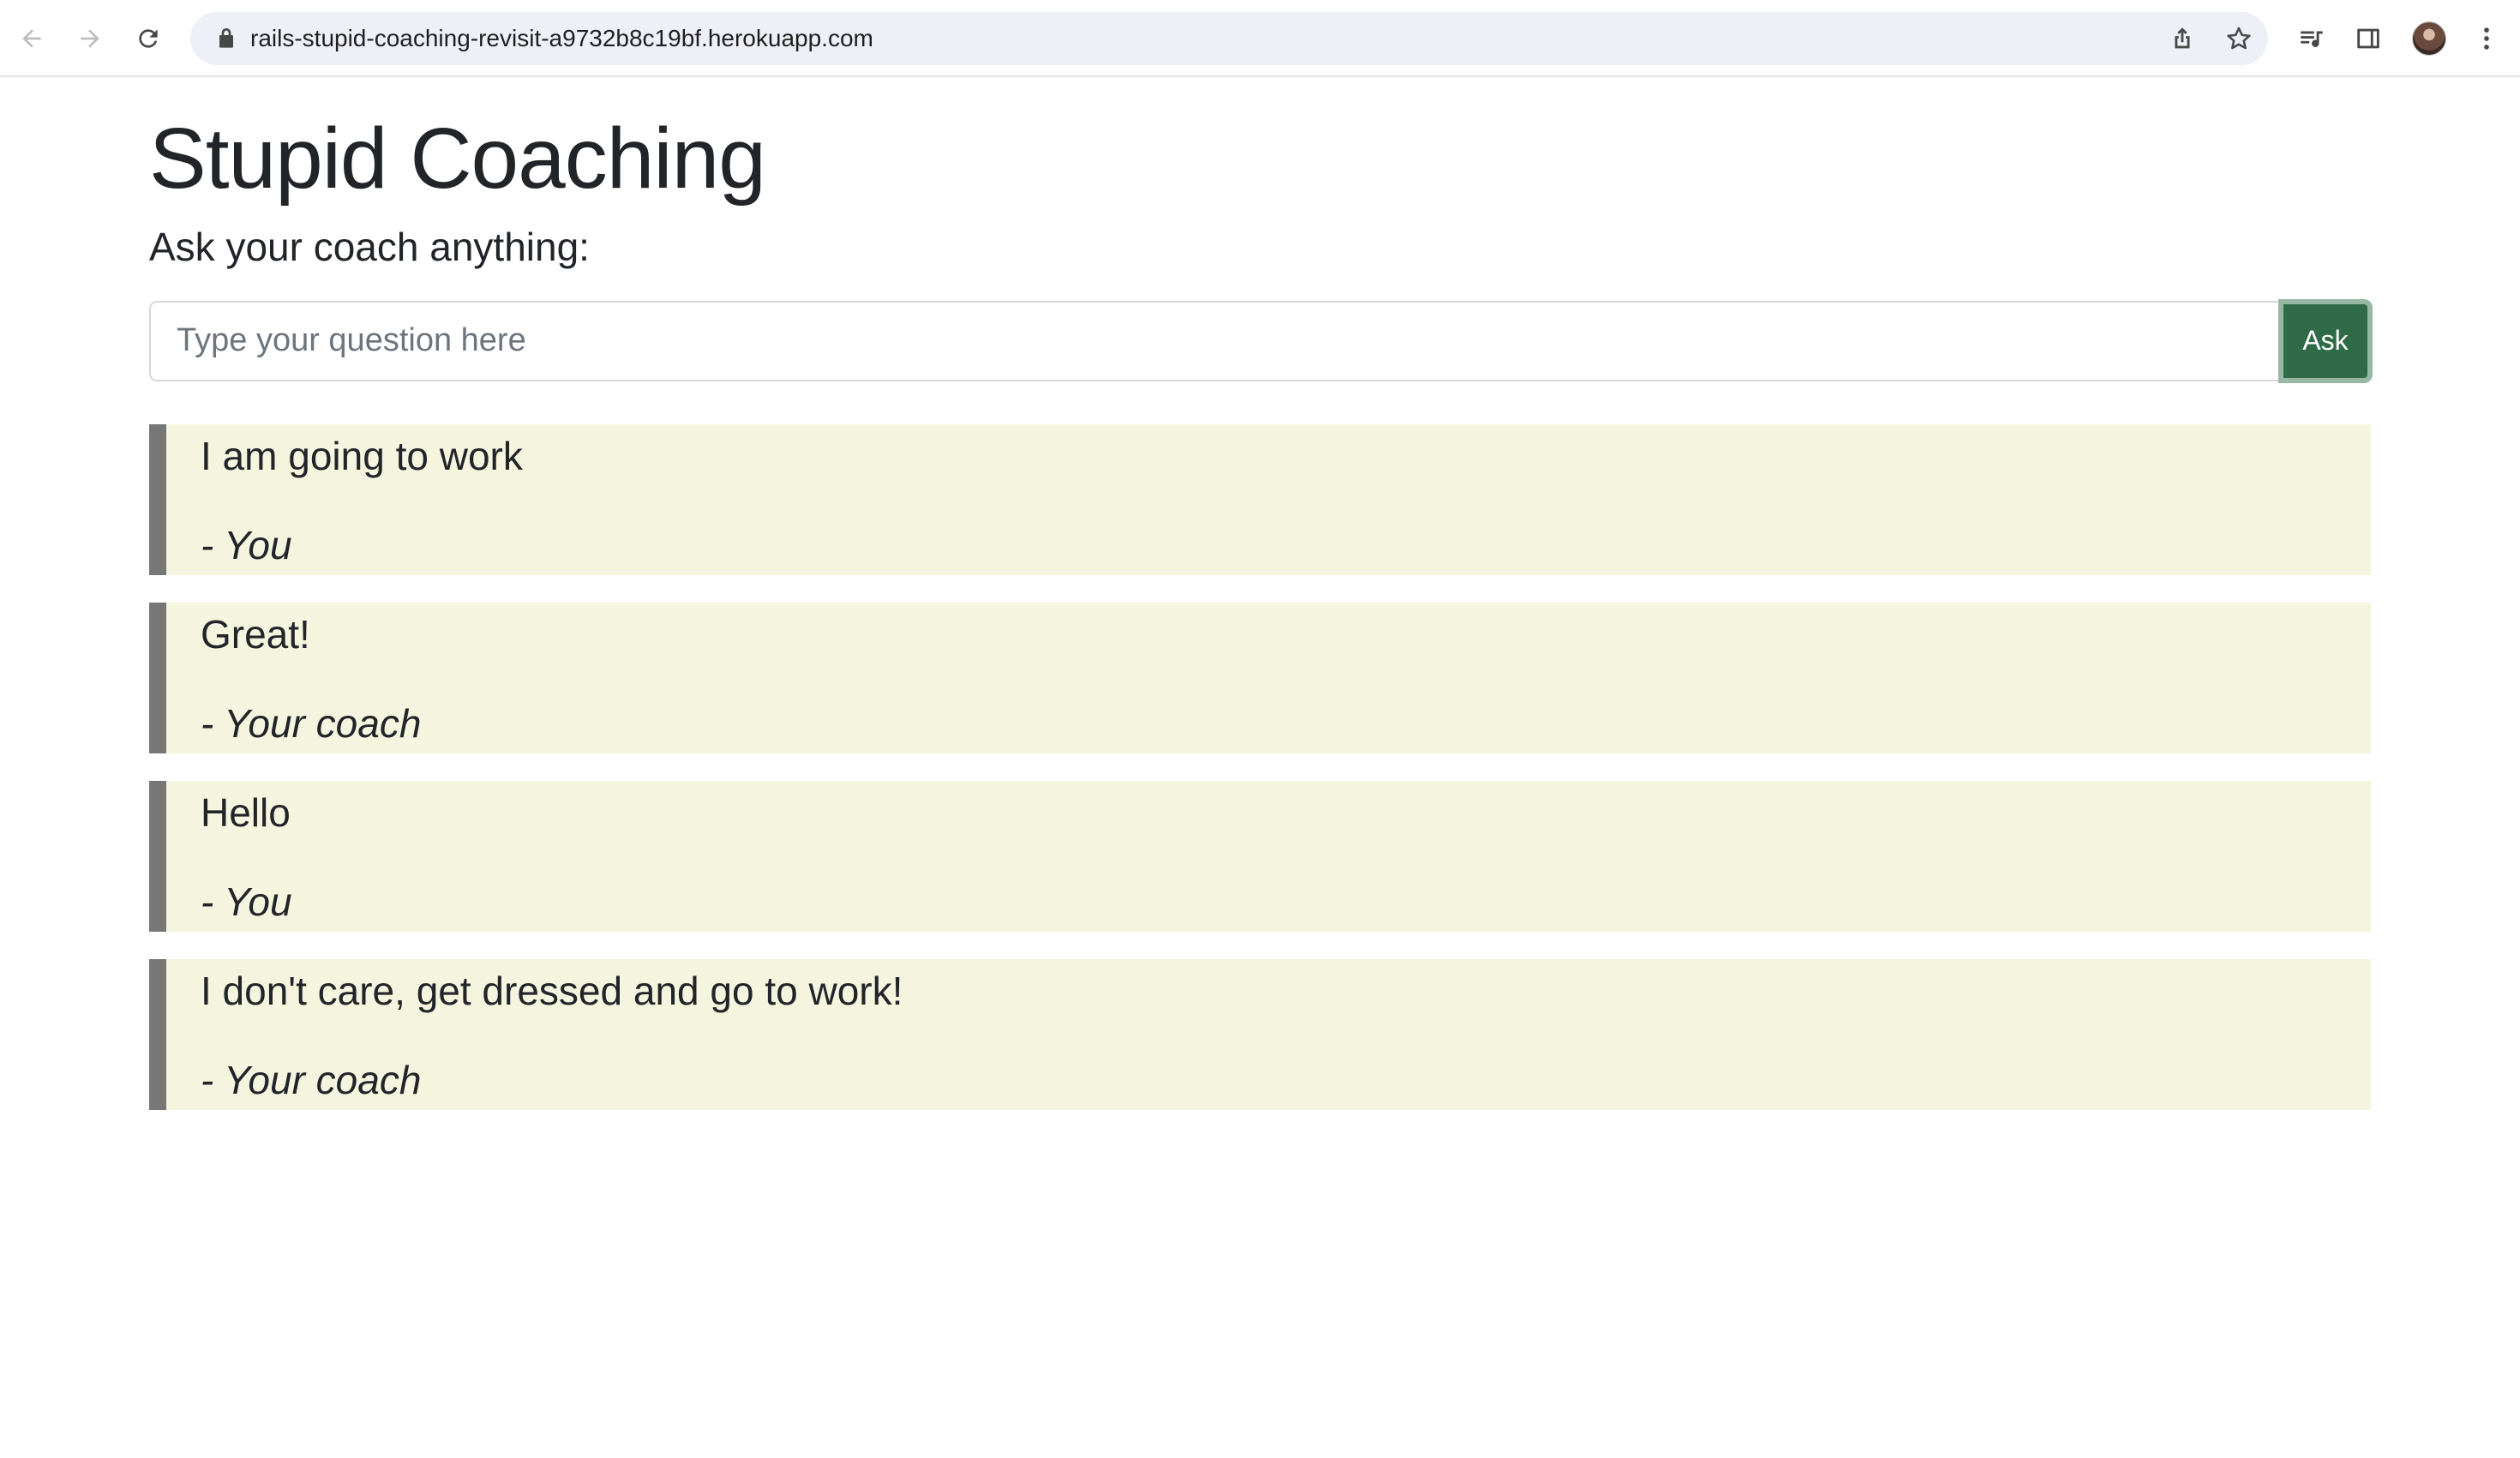  Describe the element at coordinates (457, 159) in the screenshot. I see `page-title: Stupid Coaching` at that location.